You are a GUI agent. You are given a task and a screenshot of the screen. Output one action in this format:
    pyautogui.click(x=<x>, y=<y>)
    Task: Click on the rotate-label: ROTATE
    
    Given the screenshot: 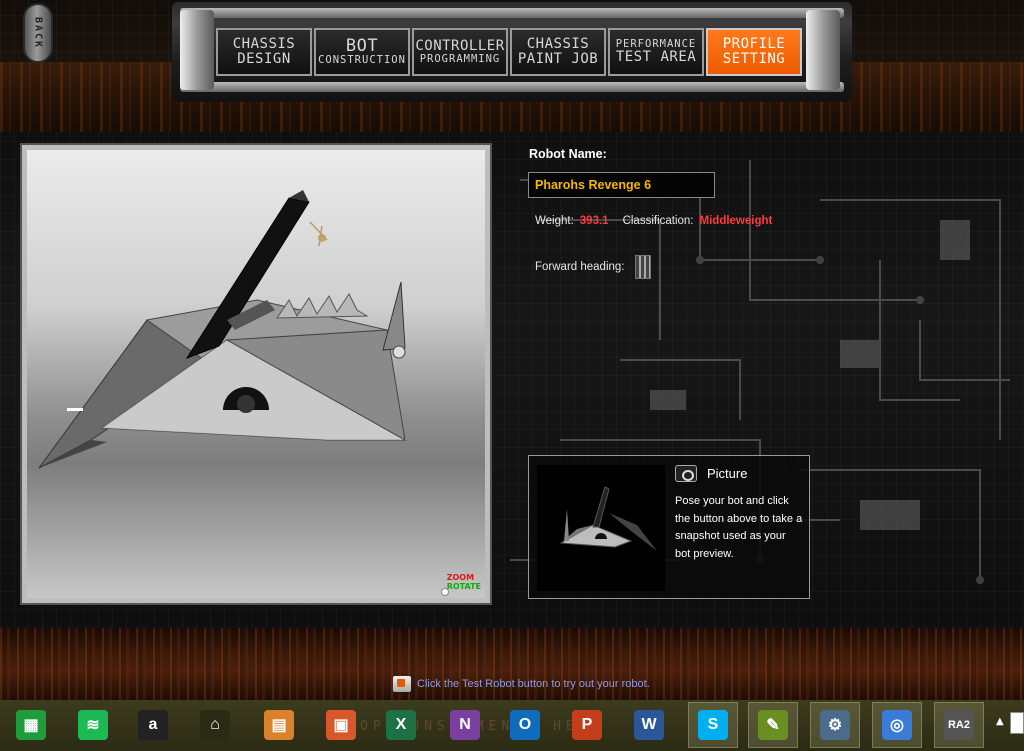 What is the action you would take?
    pyautogui.click(x=463, y=587)
    